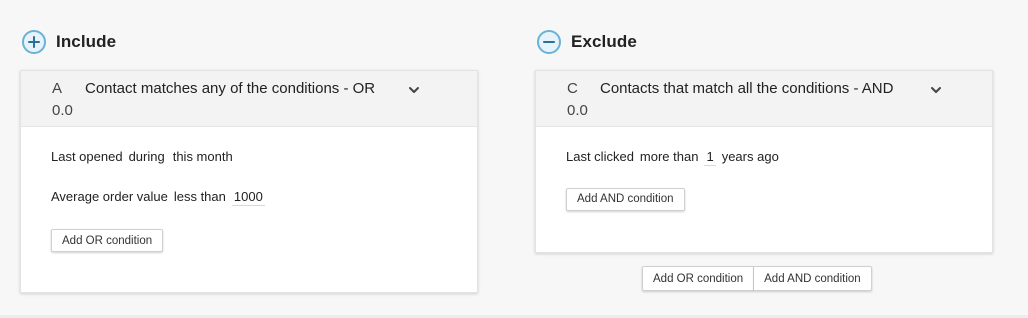 The height and width of the screenshot is (318, 1028). I want to click on exclude-header: Exclude, so click(764, 42).